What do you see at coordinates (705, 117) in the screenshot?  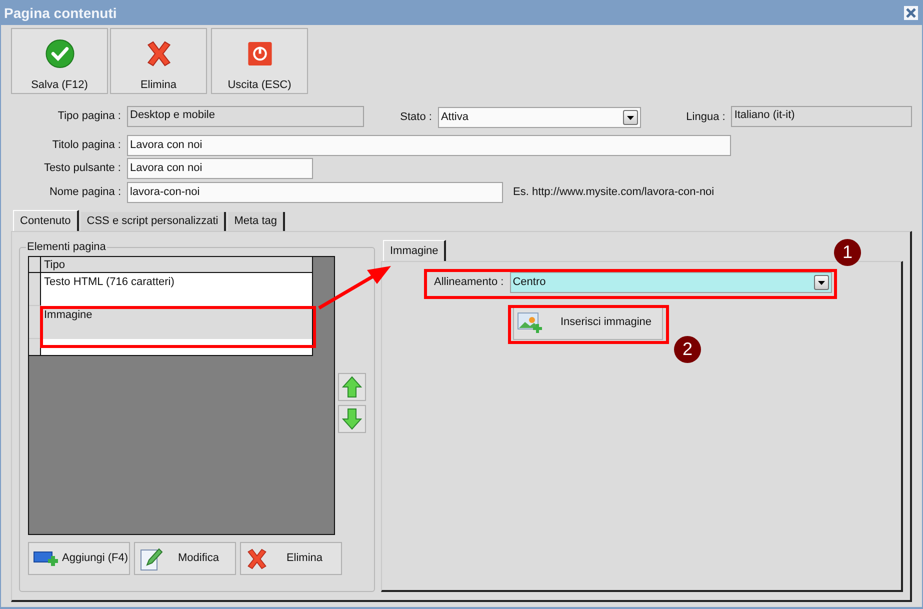 I see `field-label: Lingua :` at bounding box center [705, 117].